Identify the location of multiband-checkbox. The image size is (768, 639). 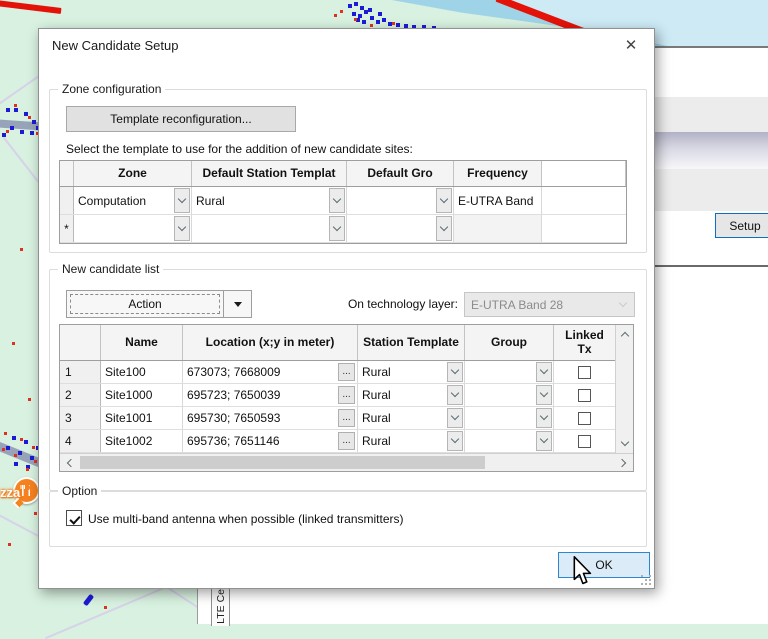
(74, 518).